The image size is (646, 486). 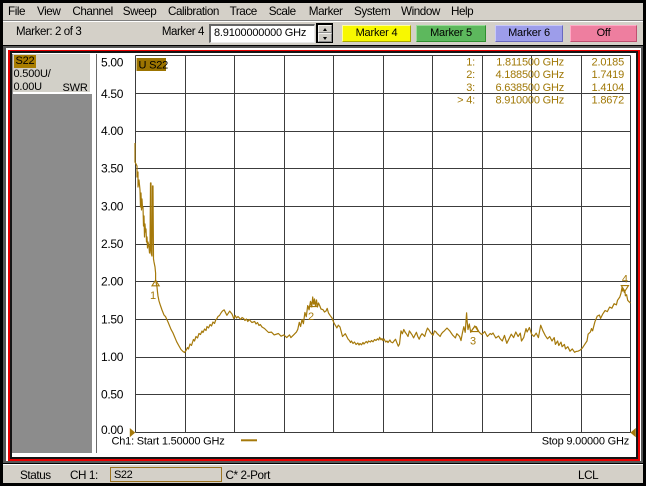 I want to click on svg-text: 3.50, so click(x=112, y=169).